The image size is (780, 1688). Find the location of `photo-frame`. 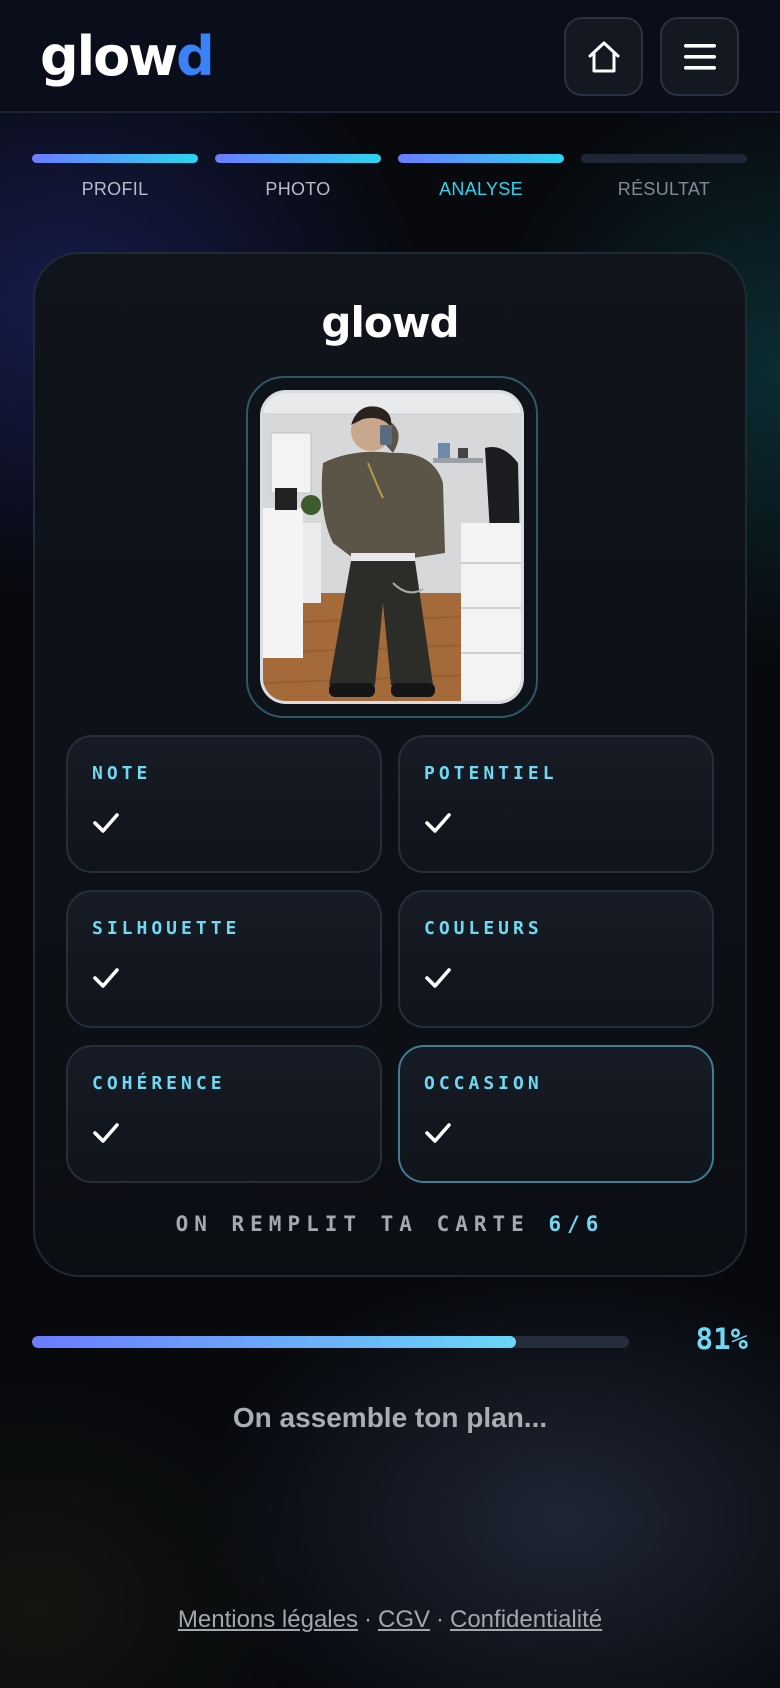

photo-frame is located at coordinates (392, 547).